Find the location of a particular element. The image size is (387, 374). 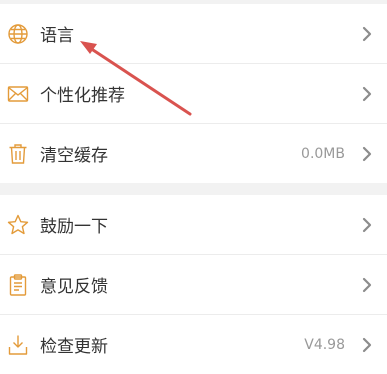

star-icon is located at coordinates (18, 225).